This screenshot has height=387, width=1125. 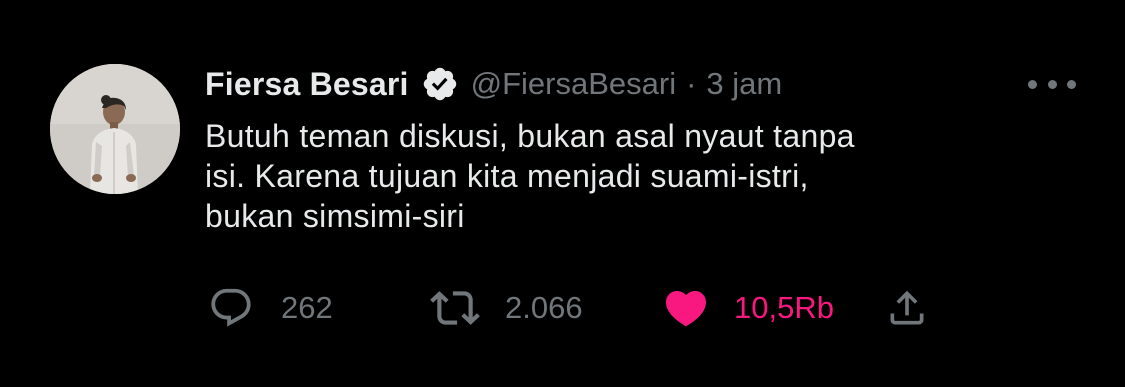 I want to click on avatar, so click(x=115, y=129).